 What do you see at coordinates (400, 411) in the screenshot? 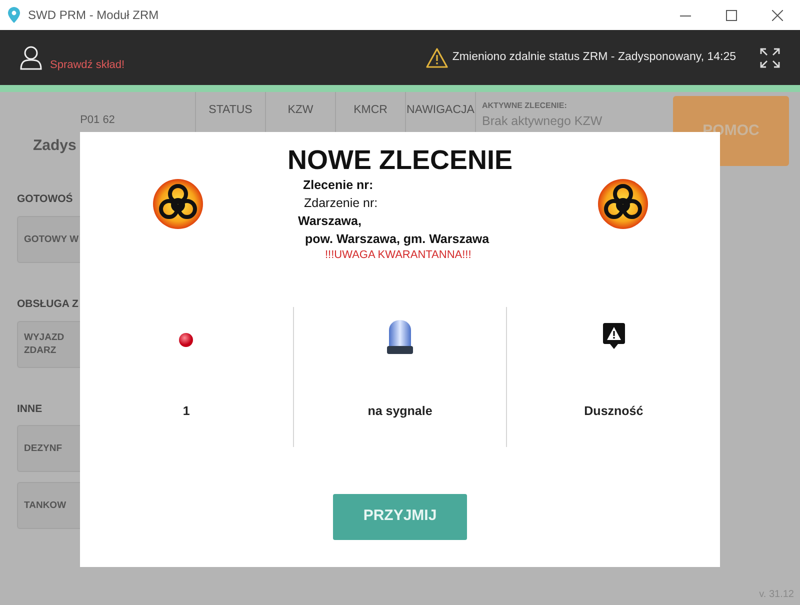
I see `detail-text: na sygnale` at bounding box center [400, 411].